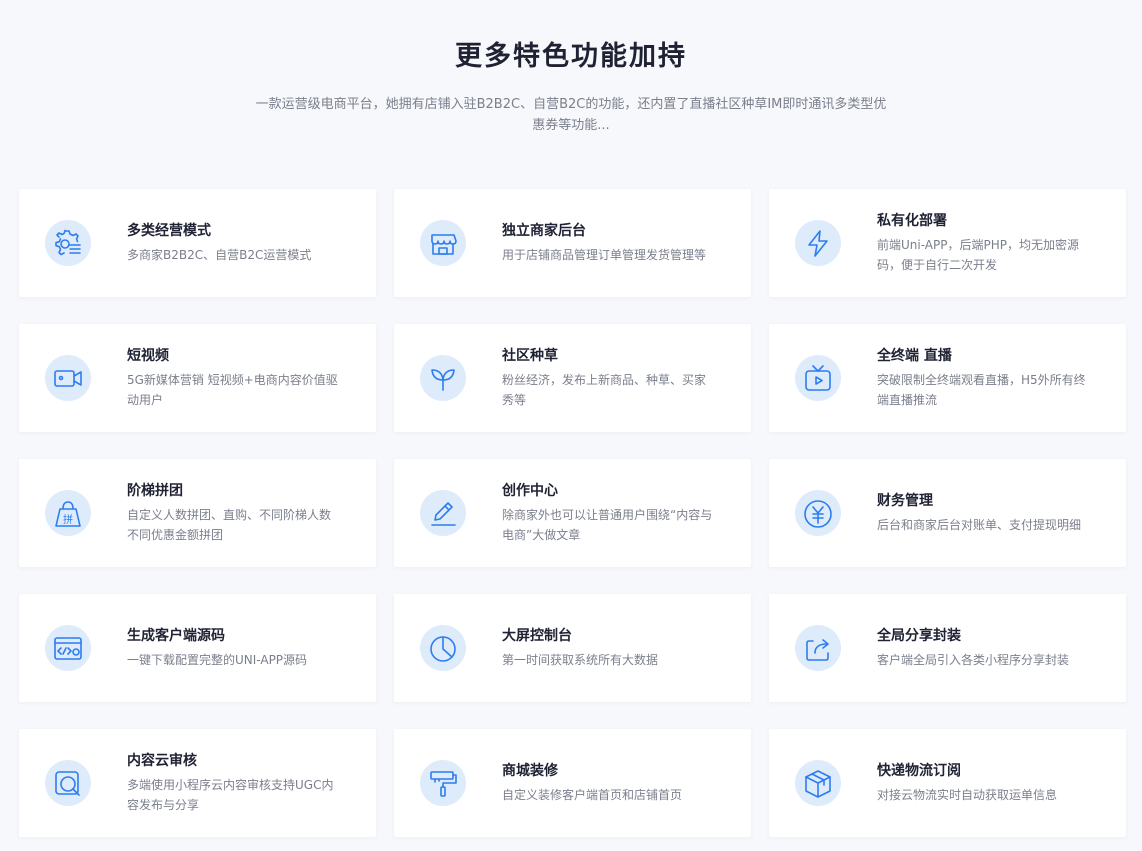 The width and height of the screenshot is (1142, 851). I want to click on feature-card-live: 全终端 直播 突破限制全终端观看直播，H5外所有终端直播推流, so click(947, 378).